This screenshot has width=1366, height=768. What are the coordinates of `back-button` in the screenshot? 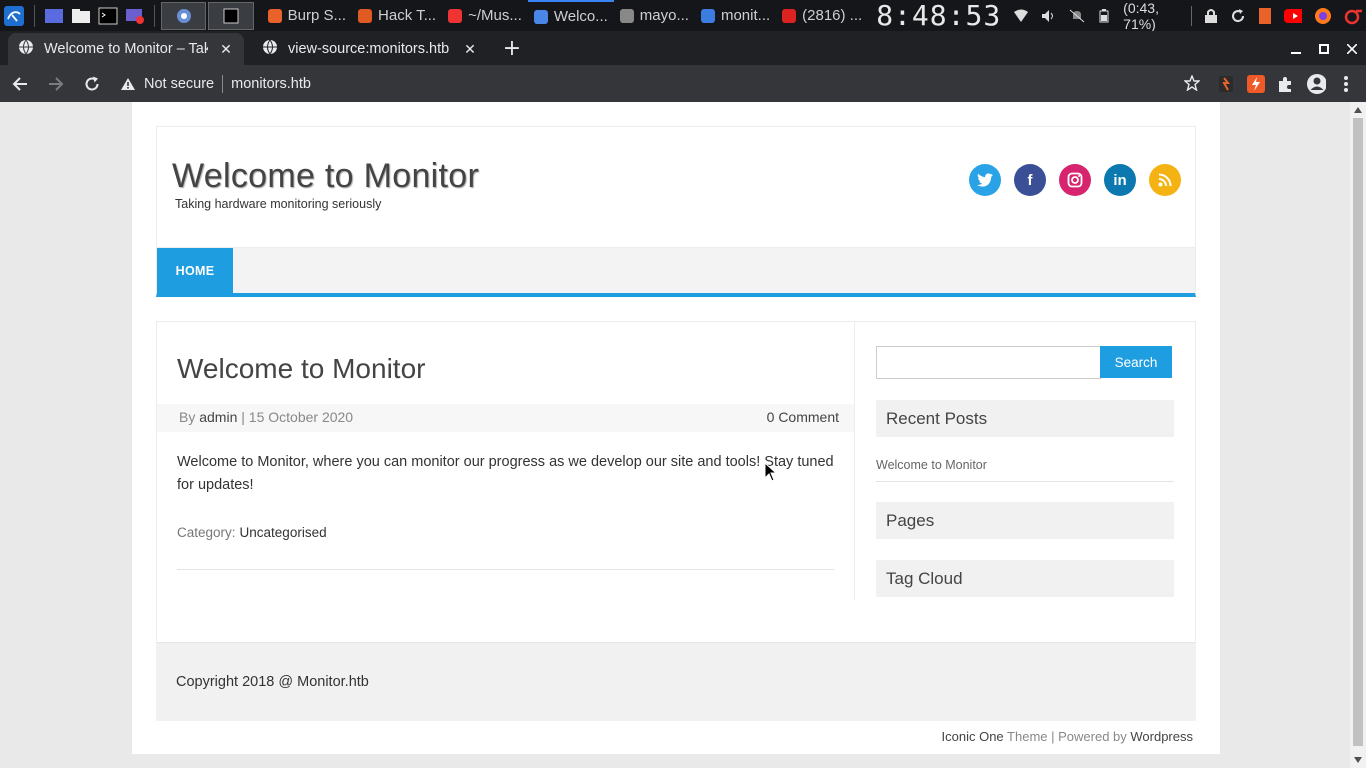 It's located at (20, 84).